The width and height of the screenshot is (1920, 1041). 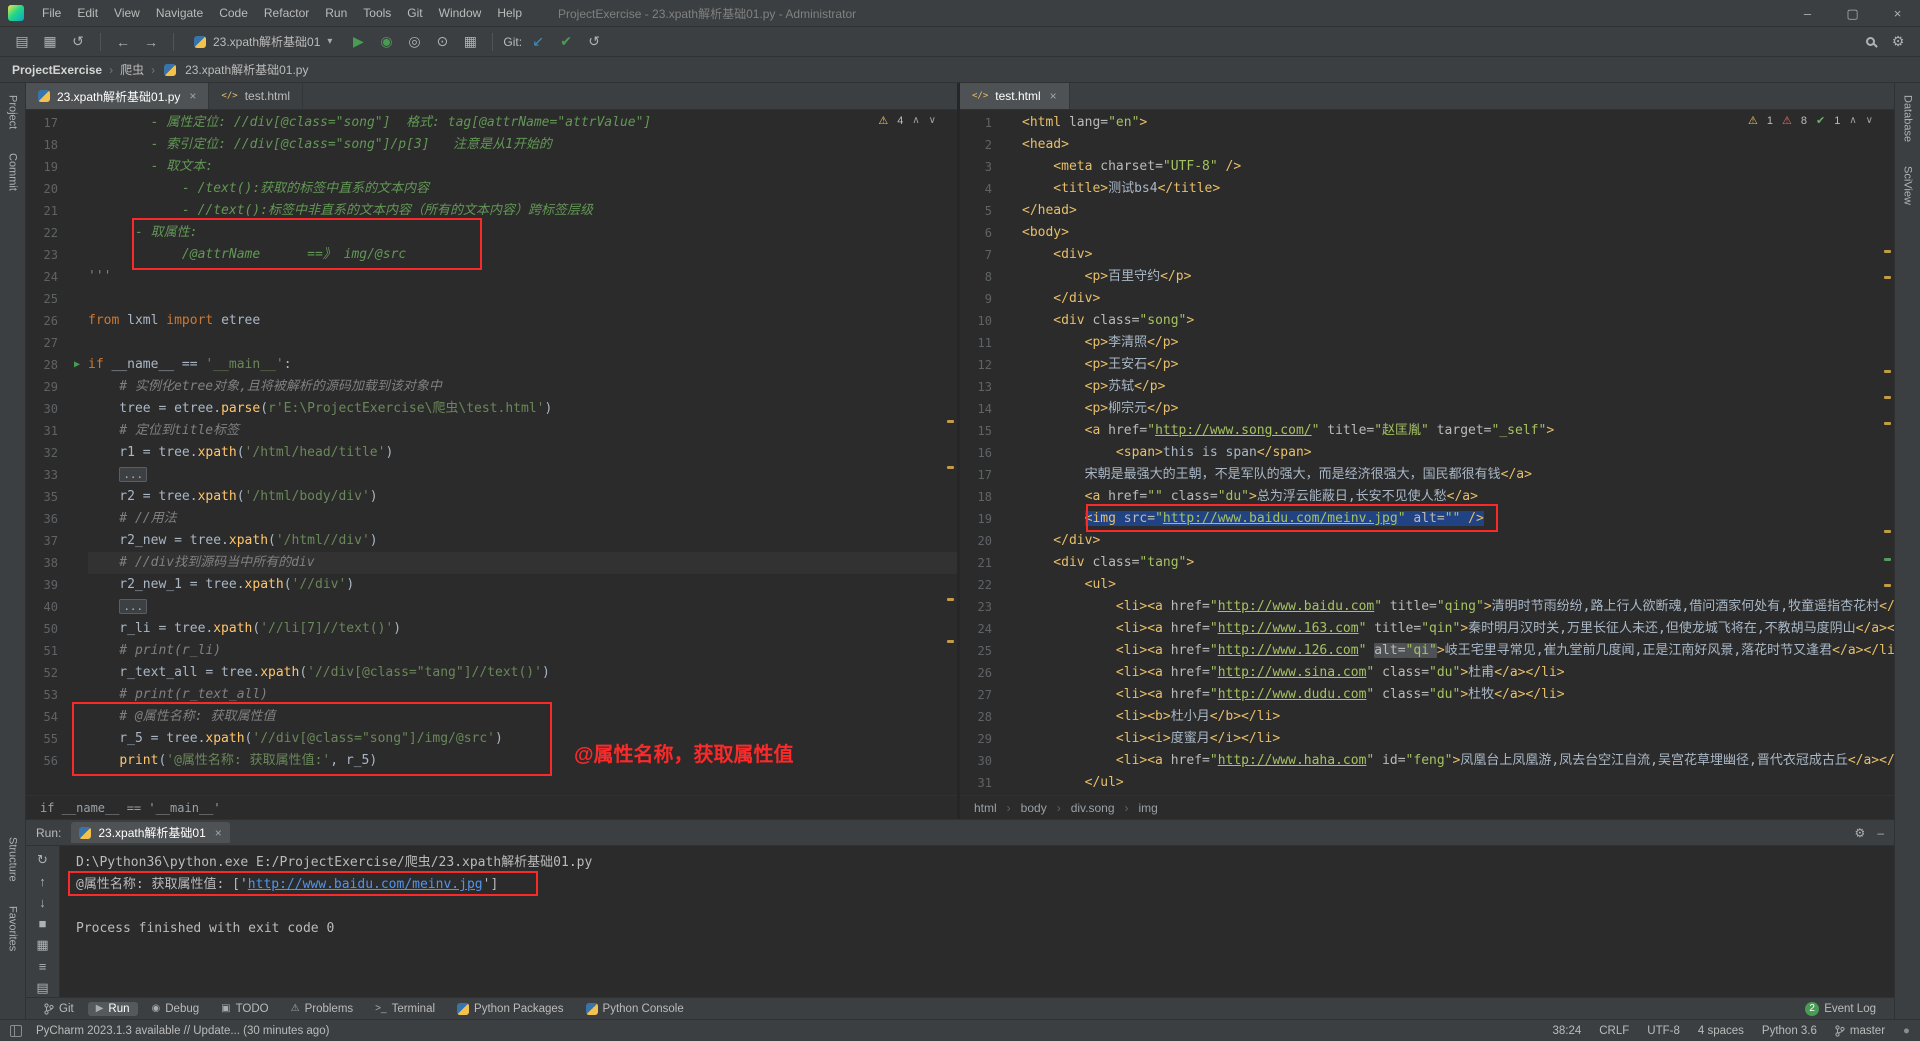 I want to click on code-line-5: 5 </head>, so click(x=1427, y=211).